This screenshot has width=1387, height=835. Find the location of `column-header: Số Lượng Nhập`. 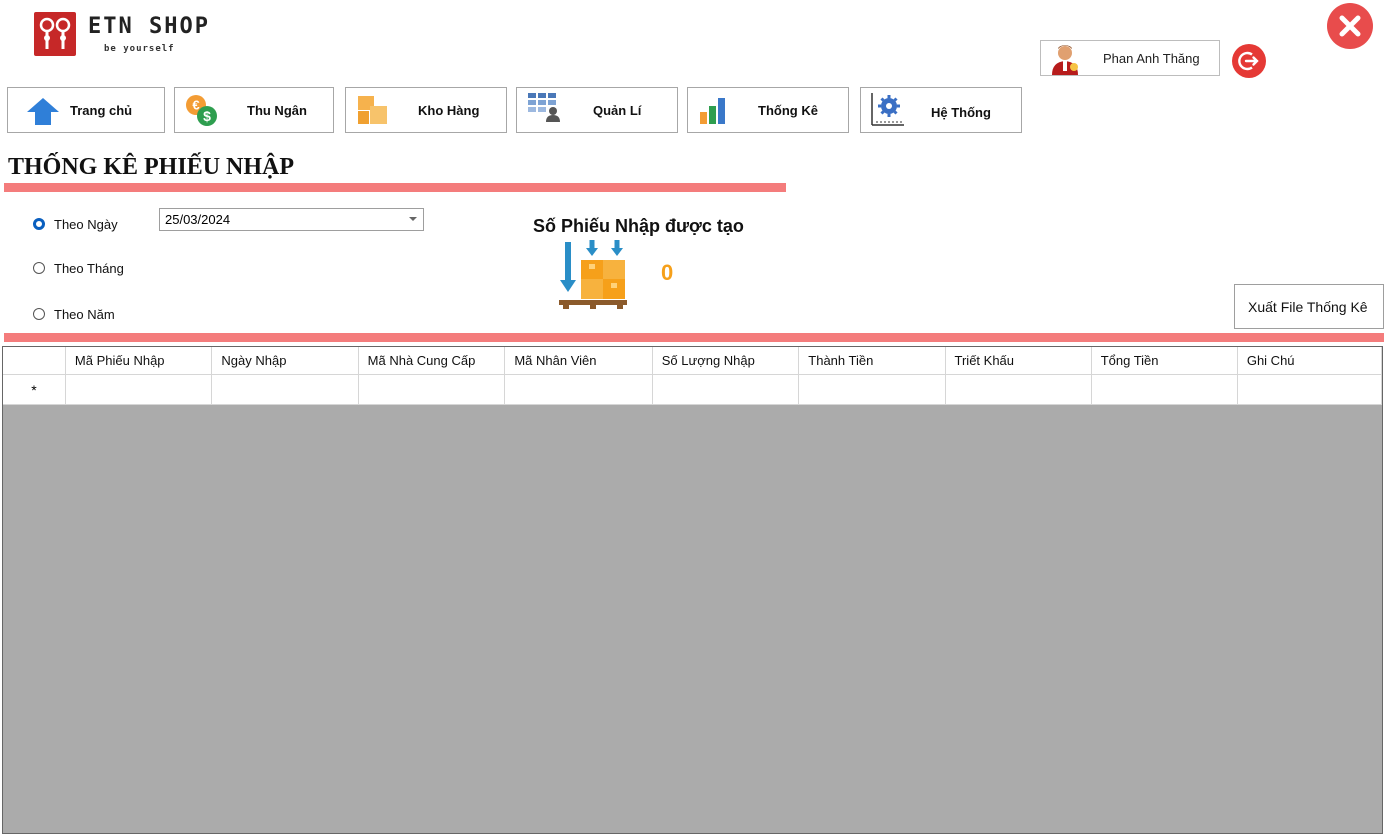

column-header: Số Lượng Nhập is located at coordinates (726, 361).